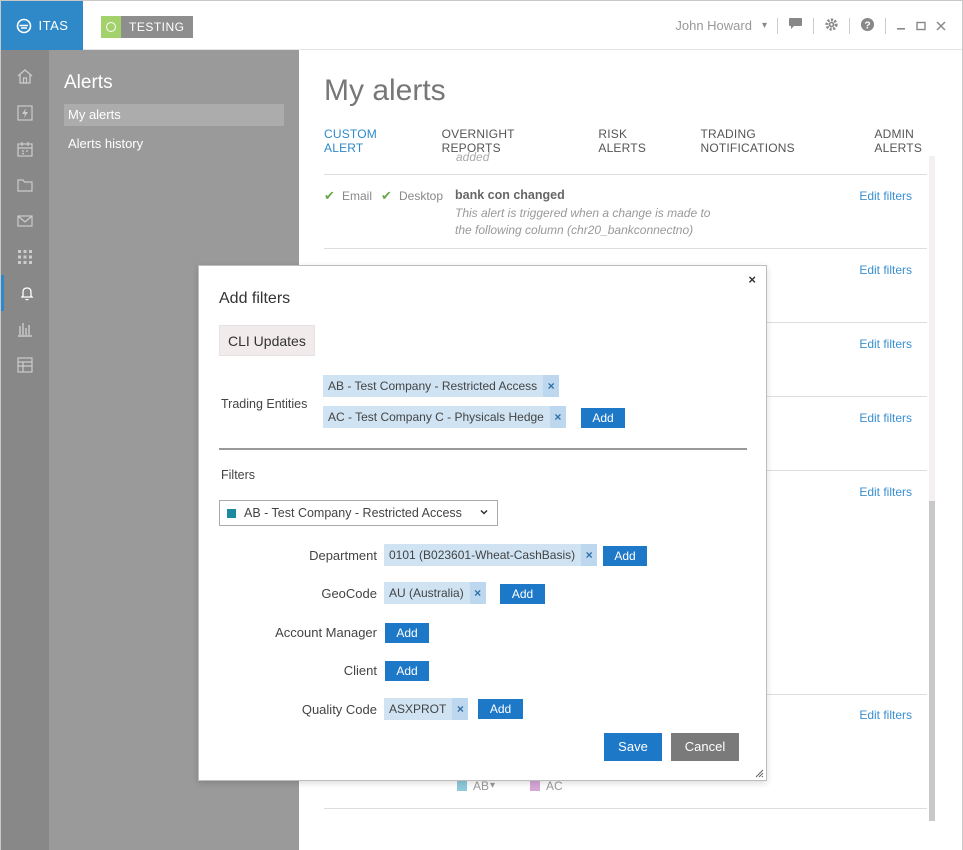 The height and width of the screenshot is (850, 963). I want to click on trading-entity-chip: AC - Test Company C - Physicals Hedge ×, so click(444, 417).